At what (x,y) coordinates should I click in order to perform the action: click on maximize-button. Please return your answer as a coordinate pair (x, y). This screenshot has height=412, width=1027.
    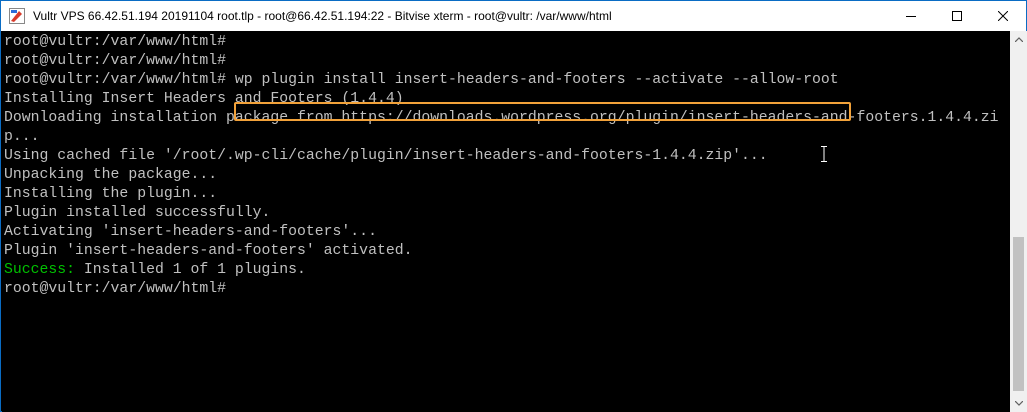
    Looking at the image, I should click on (957, 16).